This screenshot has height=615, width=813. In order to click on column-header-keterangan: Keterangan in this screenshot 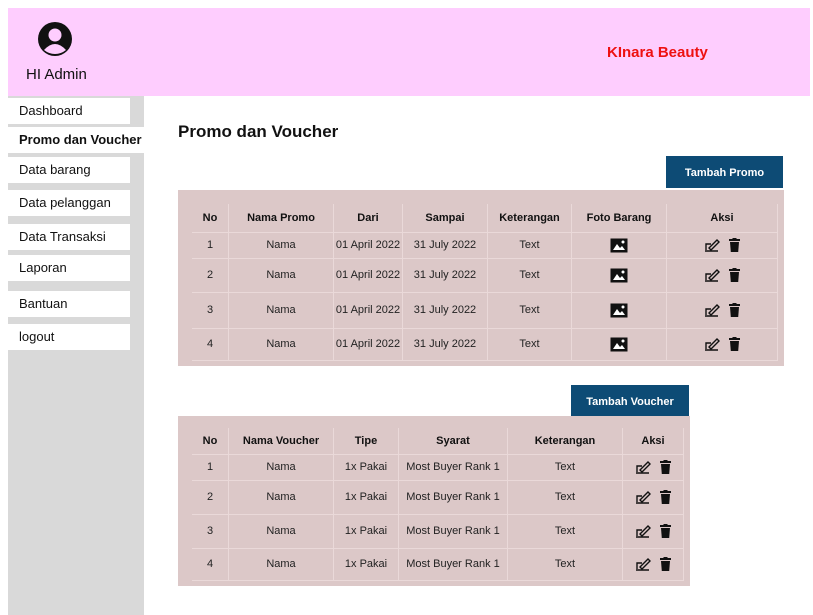, I will do `click(529, 218)`.